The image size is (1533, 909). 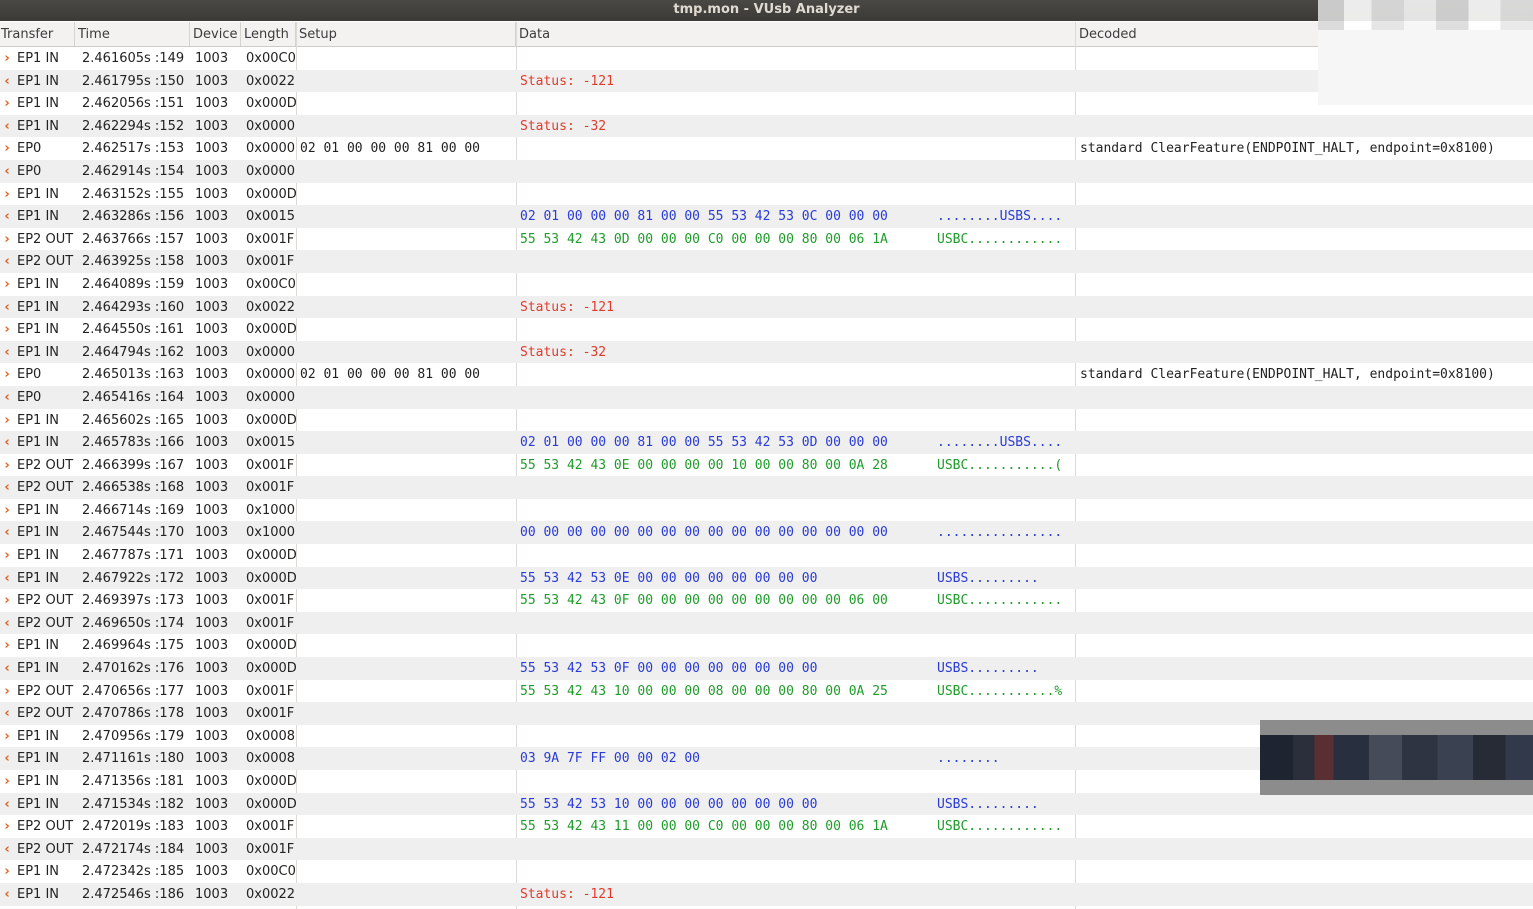 What do you see at coordinates (766, 397) in the screenshot?
I see `table-row: ‹ EP0 2.465416s :164 1003 0x0000` at bounding box center [766, 397].